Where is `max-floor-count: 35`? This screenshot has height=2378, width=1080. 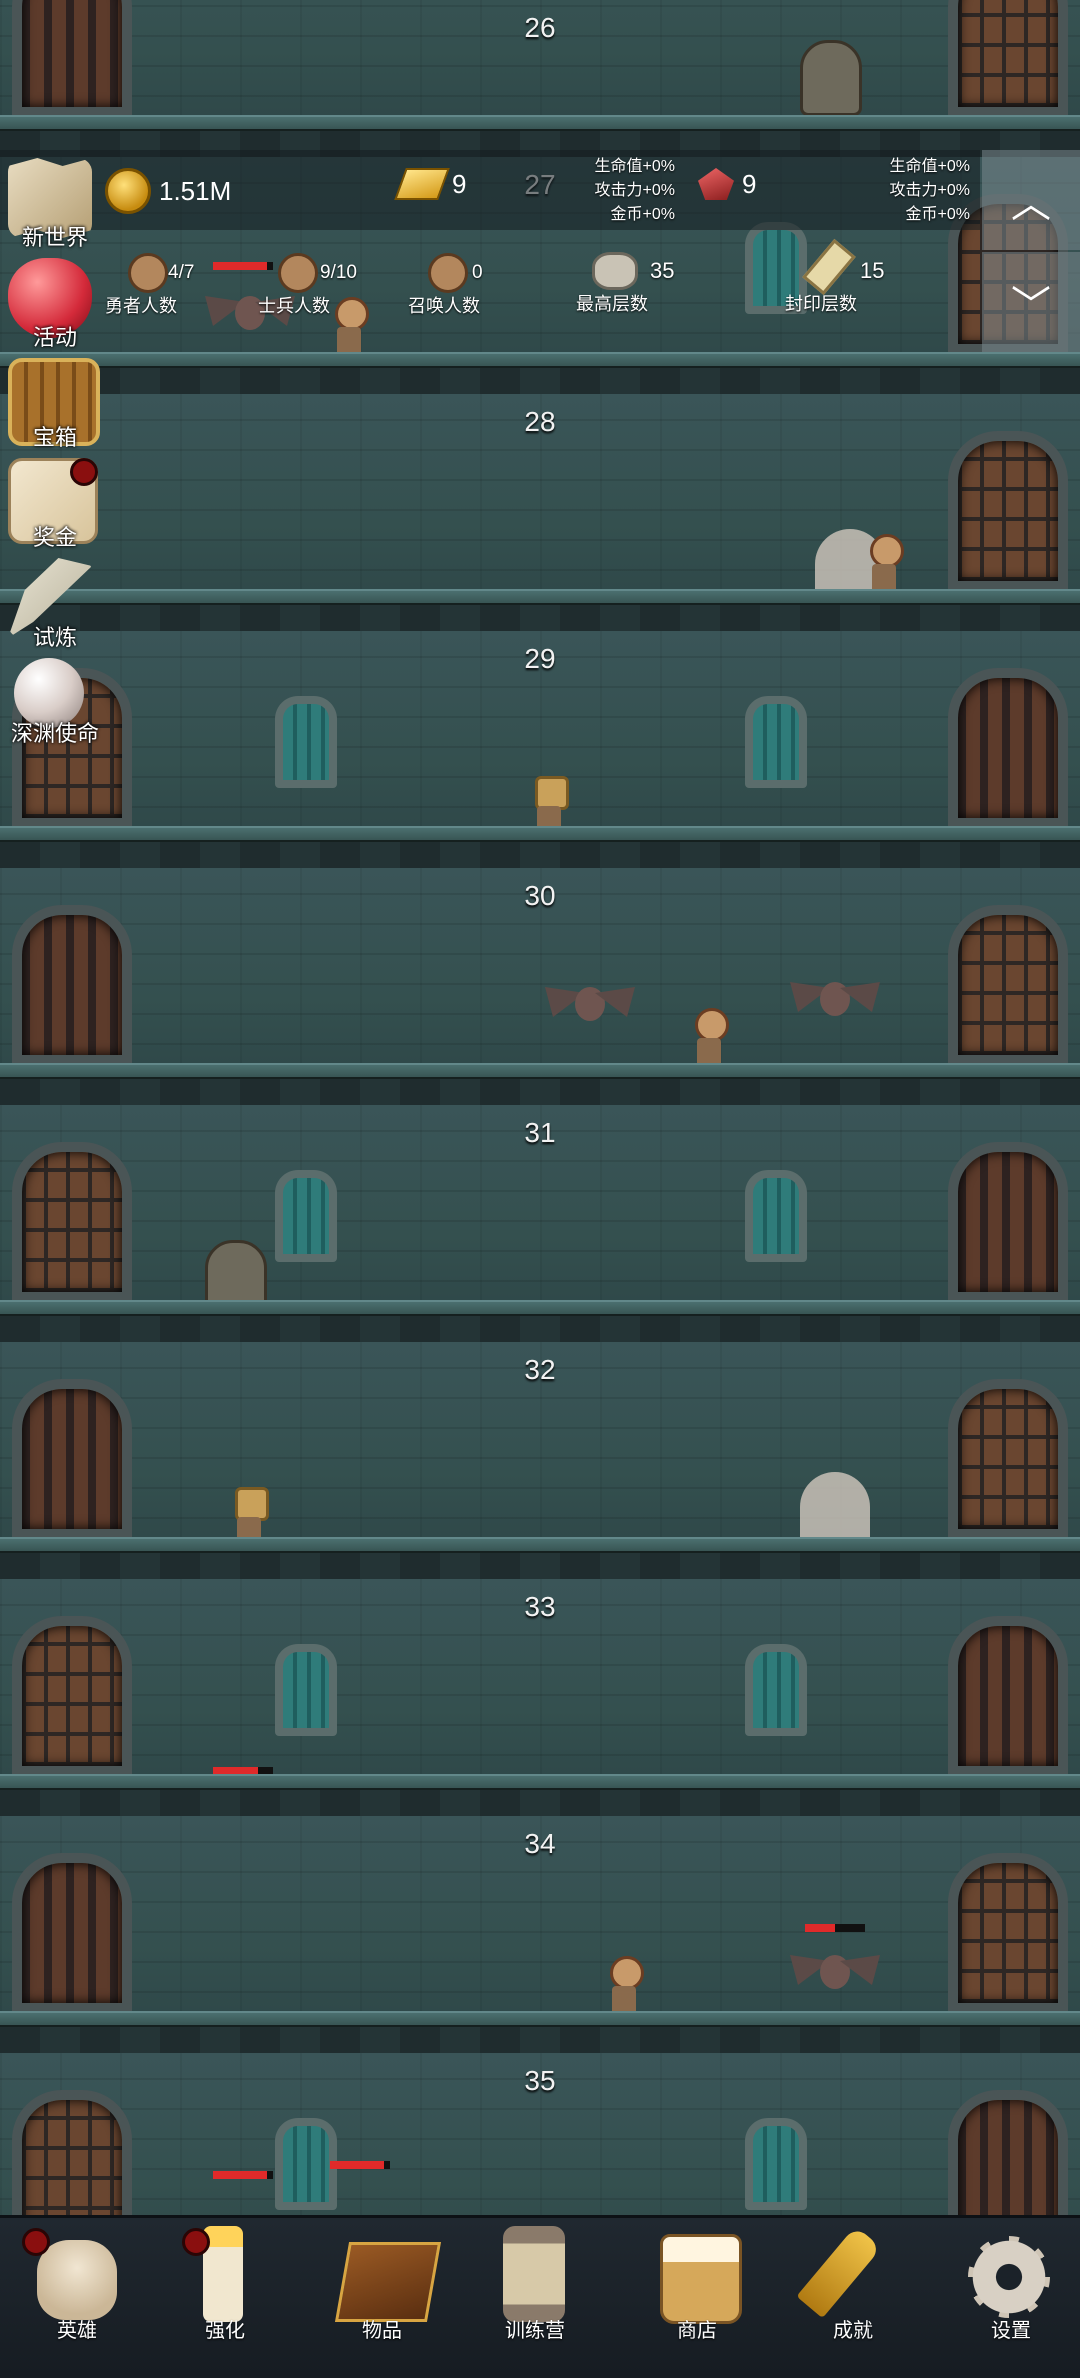
max-floor-count: 35 is located at coordinates (662, 271).